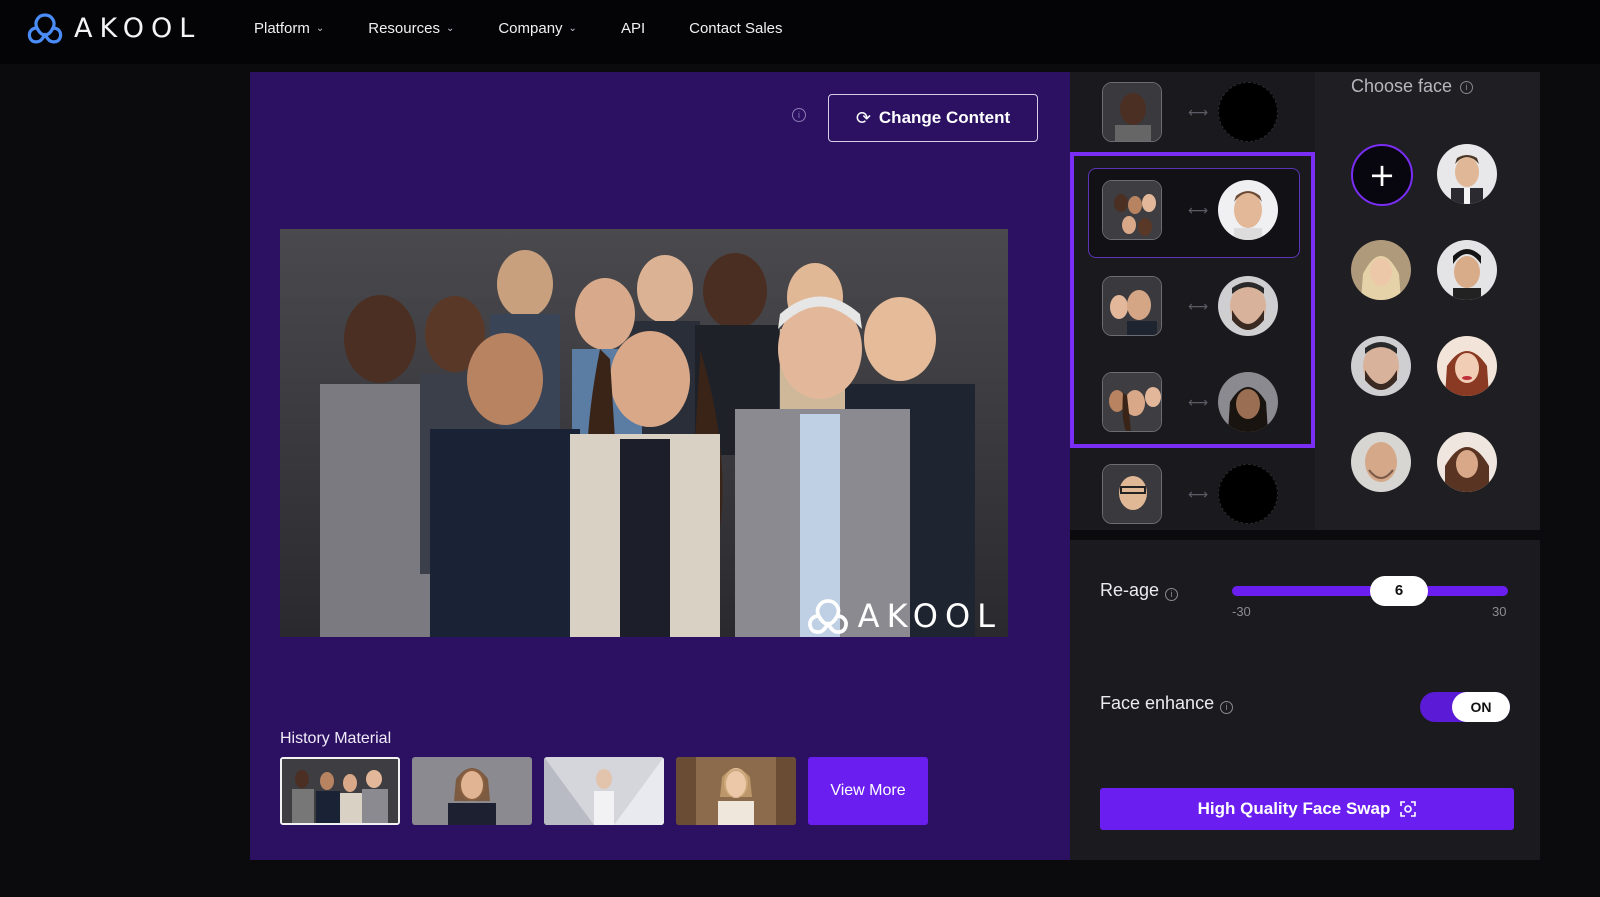 Image resolution: width=1600 pixels, height=897 pixels. Describe the element at coordinates (944, 117) in the screenshot. I see `change-content-label: Change Content` at that location.